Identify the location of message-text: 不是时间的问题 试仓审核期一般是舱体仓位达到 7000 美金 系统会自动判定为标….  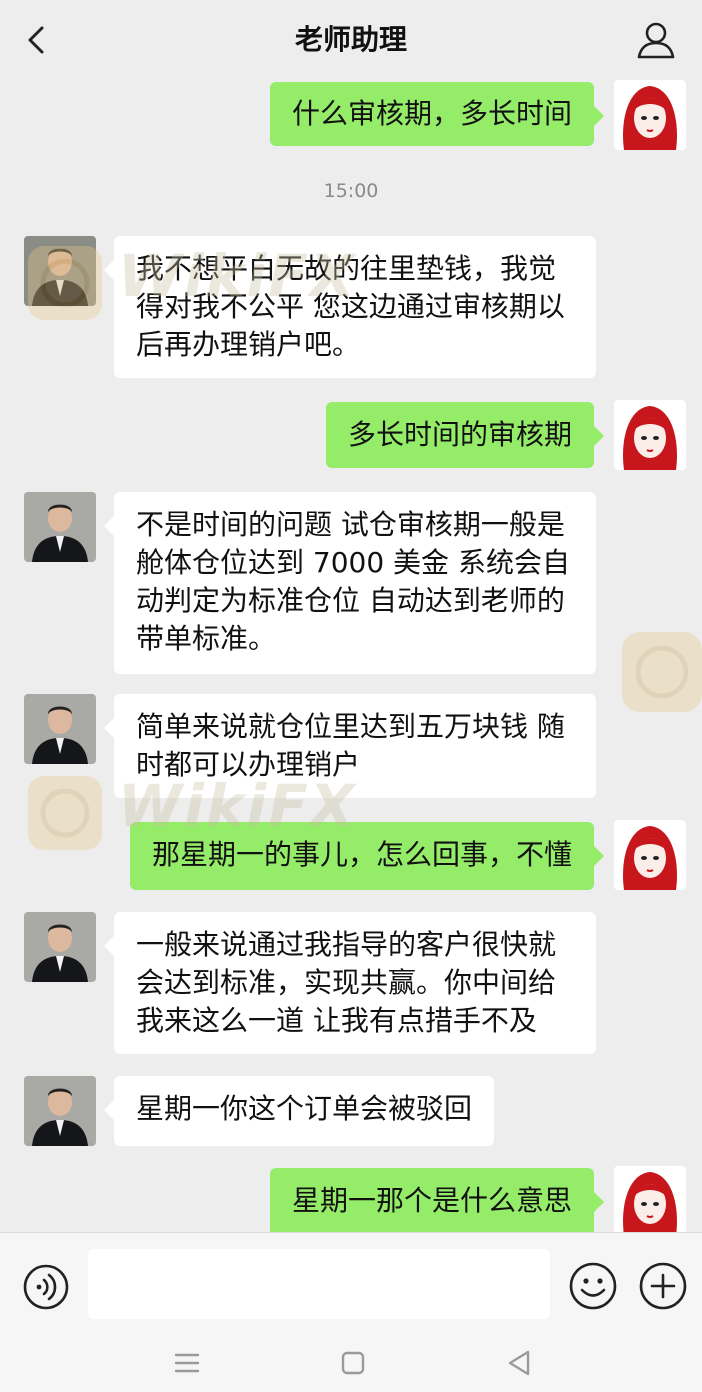
(353, 581).